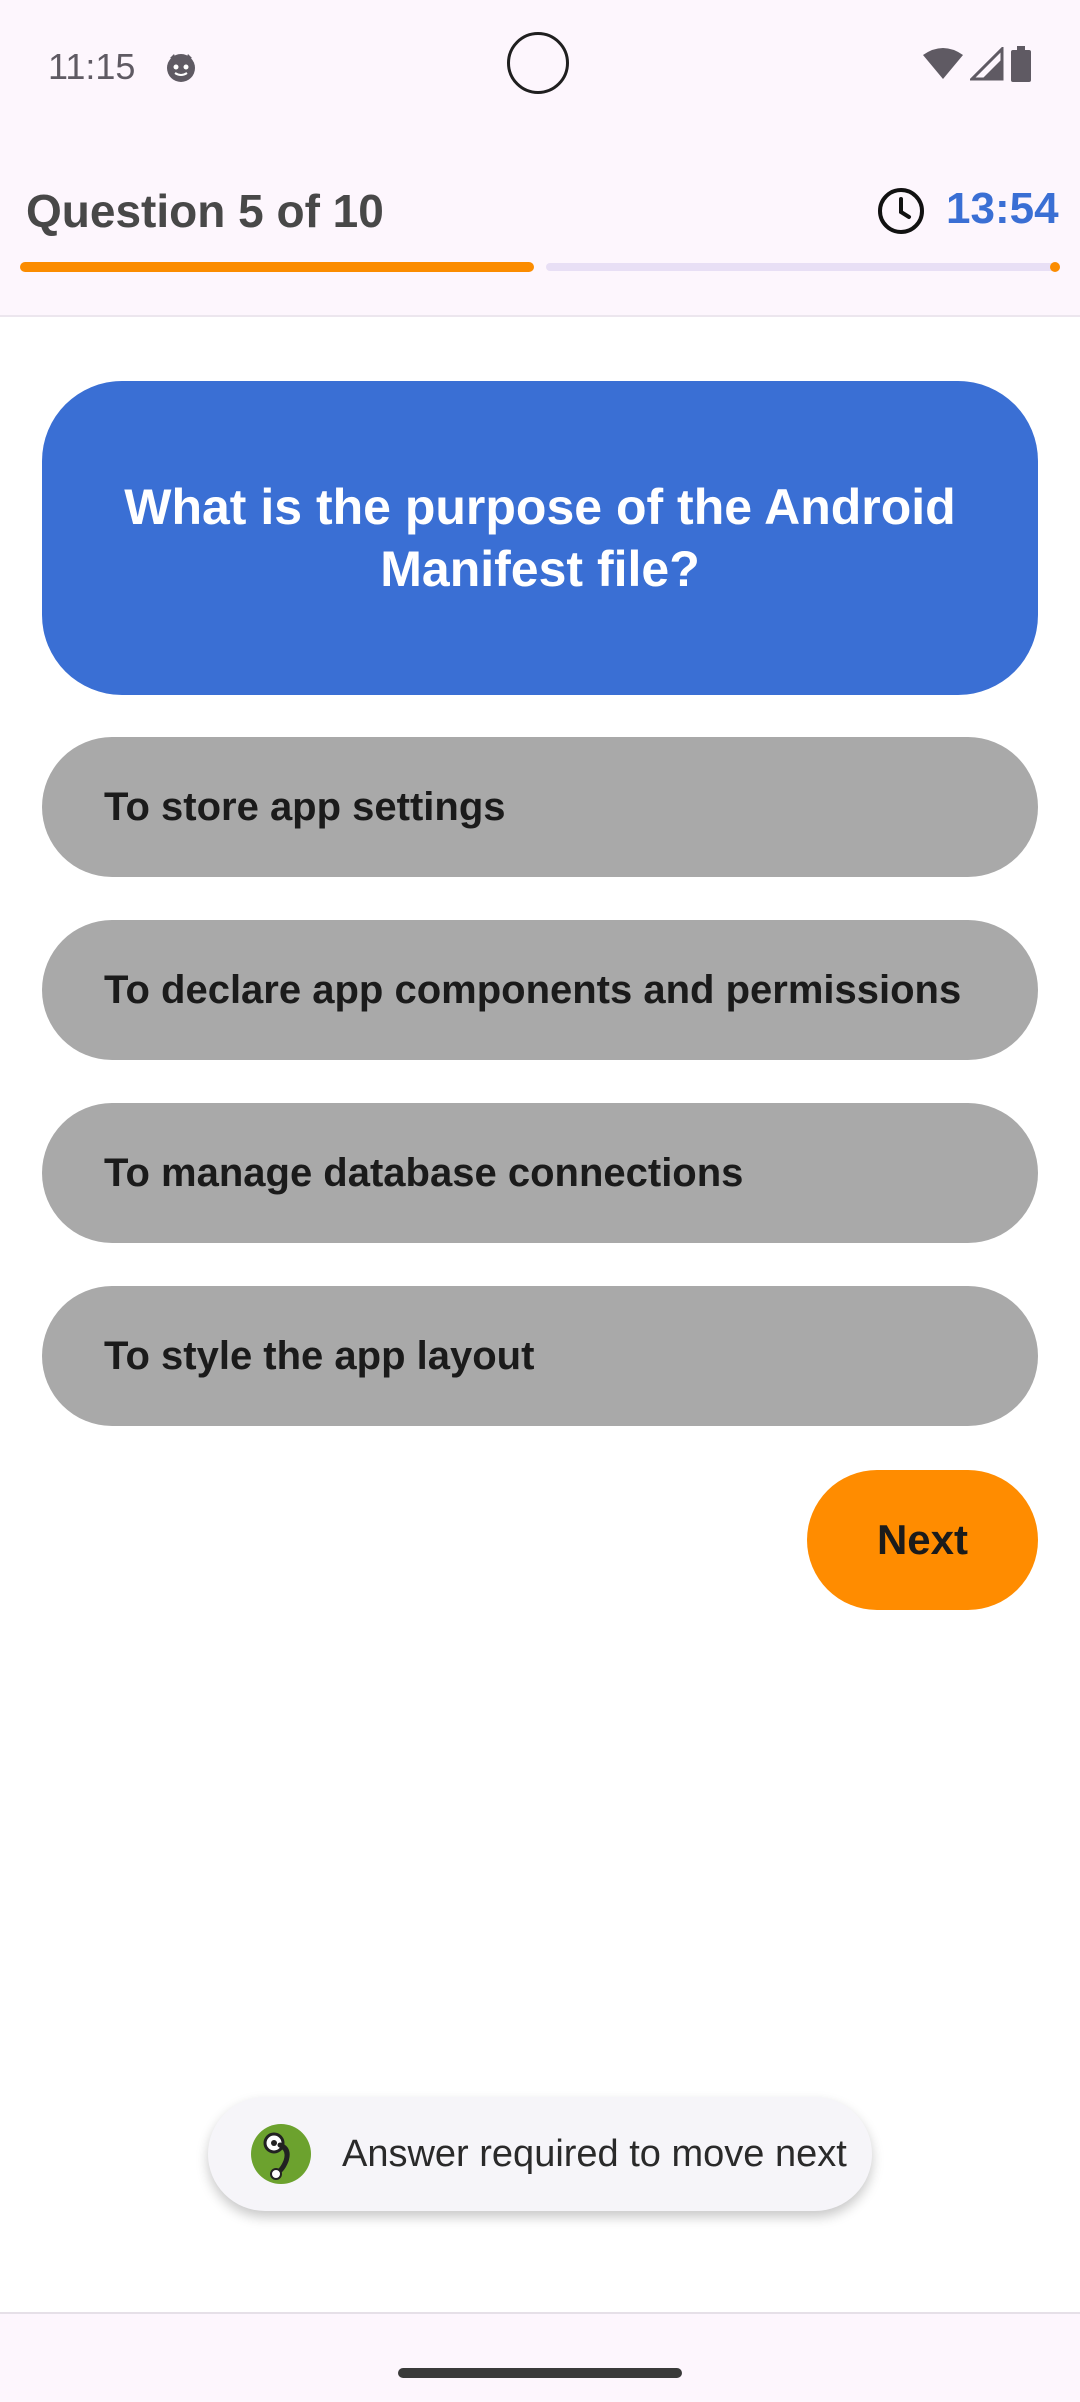 This screenshot has height=2402, width=1080. Describe the element at coordinates (281, 2154) in the screenshot. I see `app-logo-icon` at that location.